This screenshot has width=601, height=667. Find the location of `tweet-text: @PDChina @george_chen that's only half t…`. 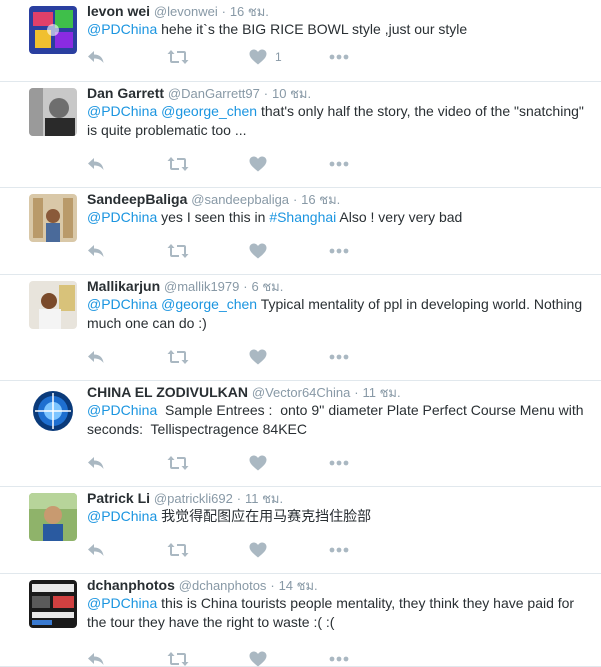

tweet-text: @PDChina @george_chen that's only half t… is located at coordinates (342, 121).